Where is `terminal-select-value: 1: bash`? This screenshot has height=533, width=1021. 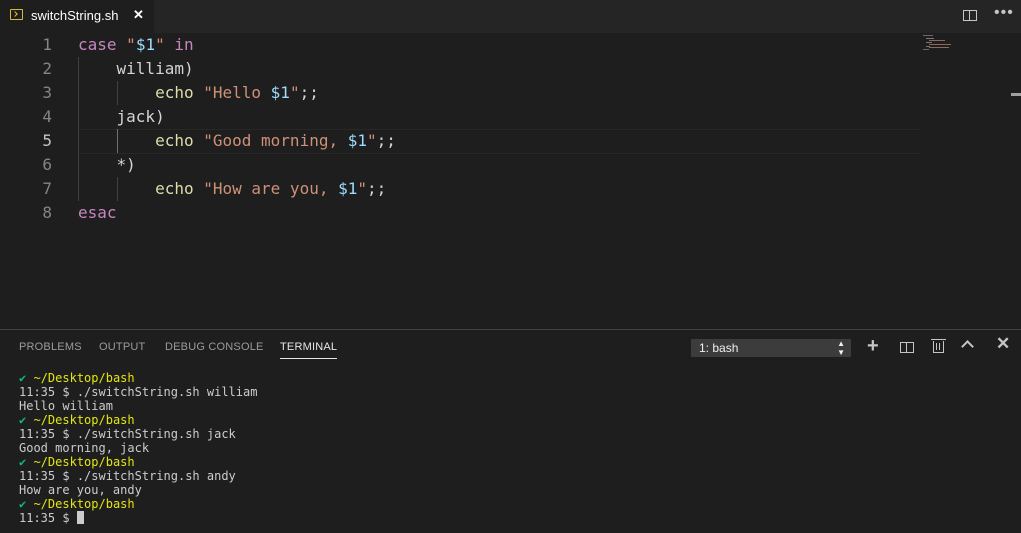 terminal-select-value: 1: bash is located at coordinates (719, 348).